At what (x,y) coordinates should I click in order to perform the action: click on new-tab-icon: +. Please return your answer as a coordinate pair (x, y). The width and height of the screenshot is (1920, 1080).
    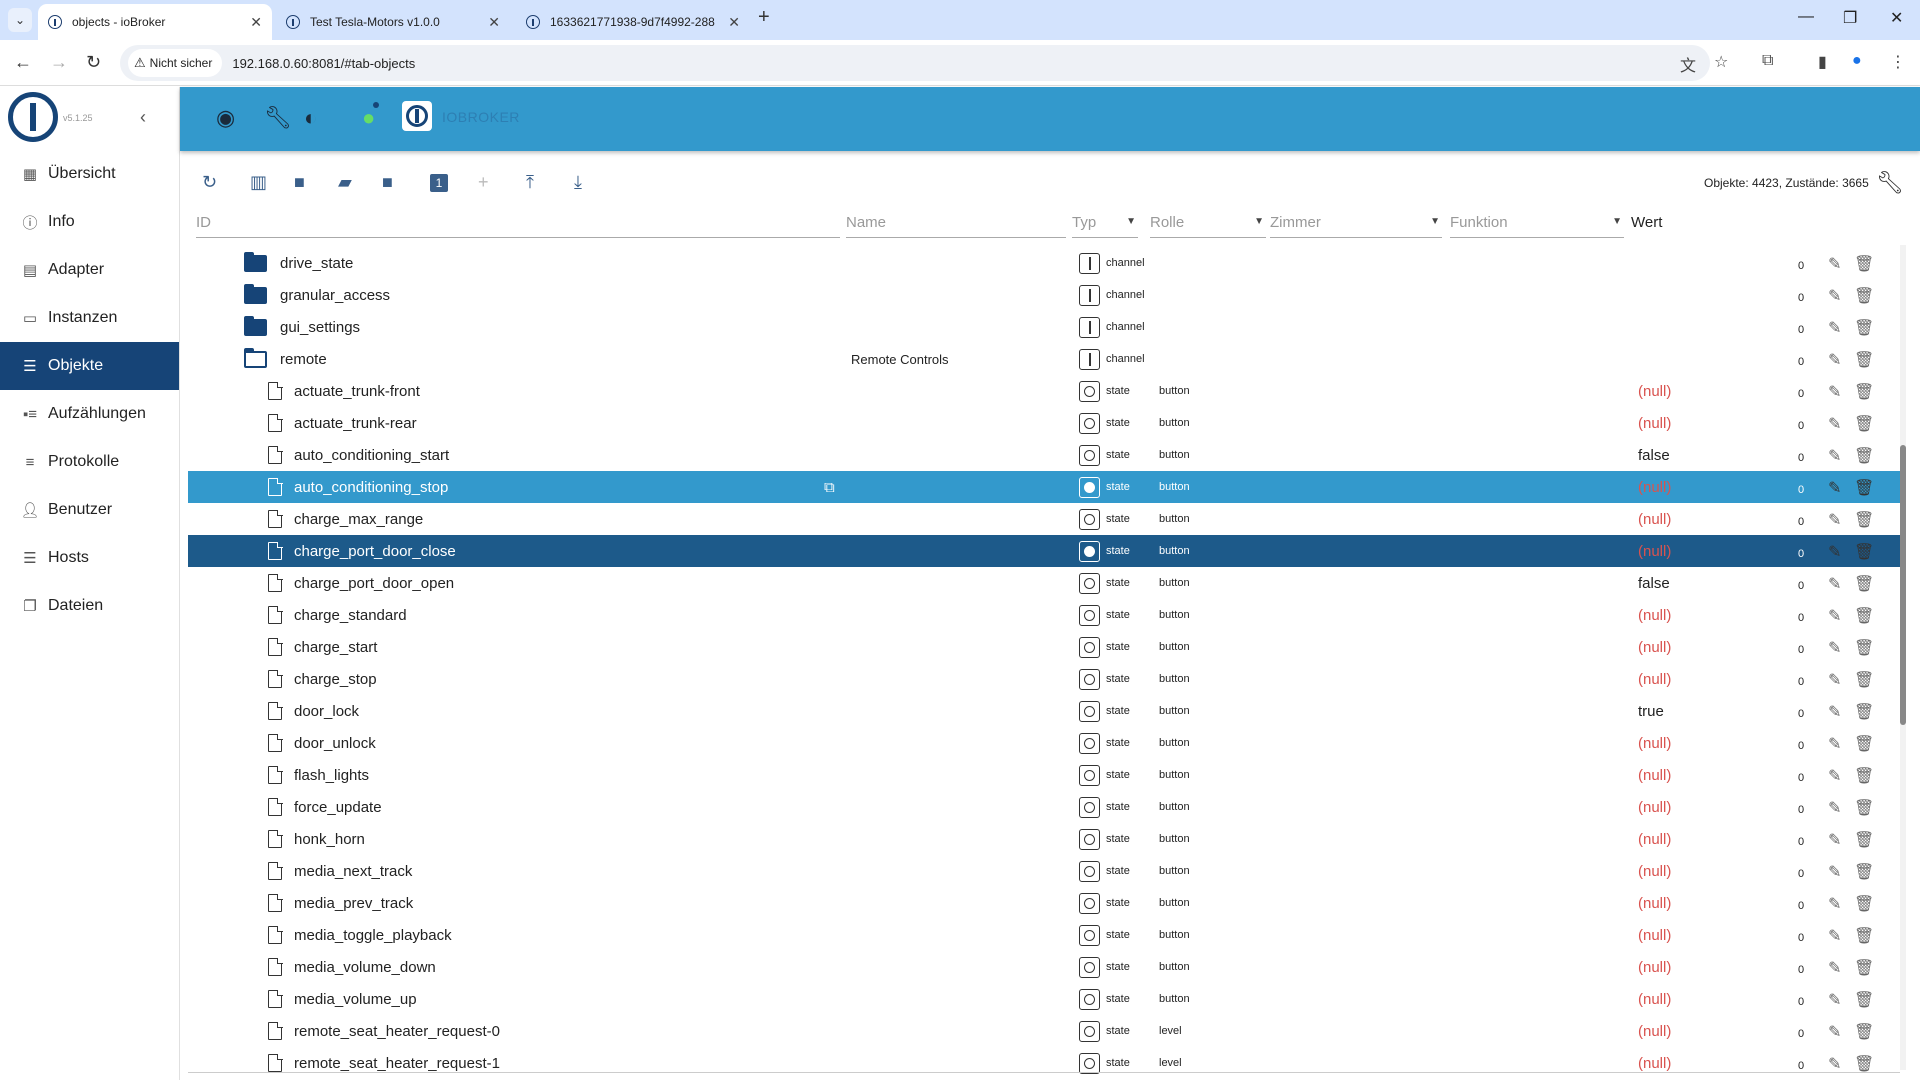
    Looking at the image, I should click on (764, 17).